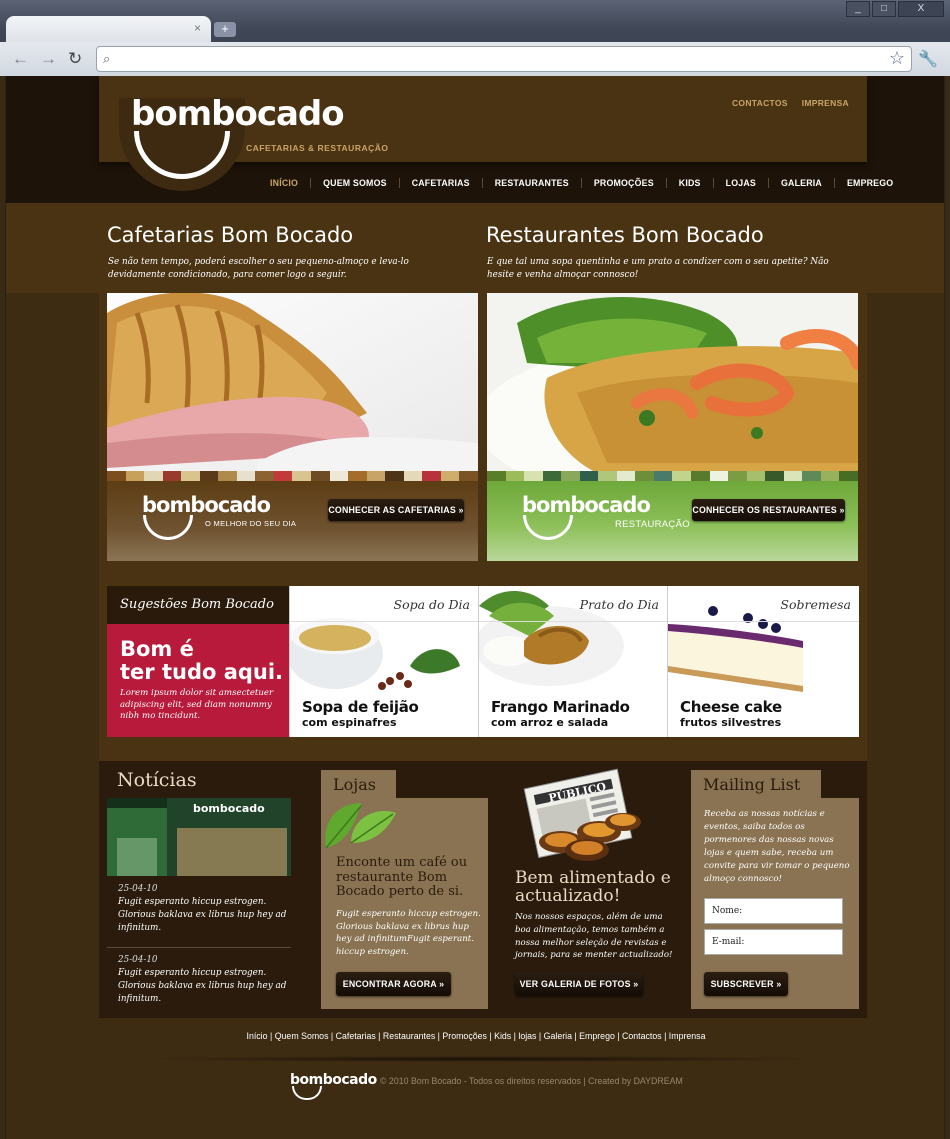 The width and height of the screenshot is (950, 1139). What do you see at coordinates (928, 59) in the screenshot?
I see `wrench-icon: 🔧` at bounding box center [928, 59].